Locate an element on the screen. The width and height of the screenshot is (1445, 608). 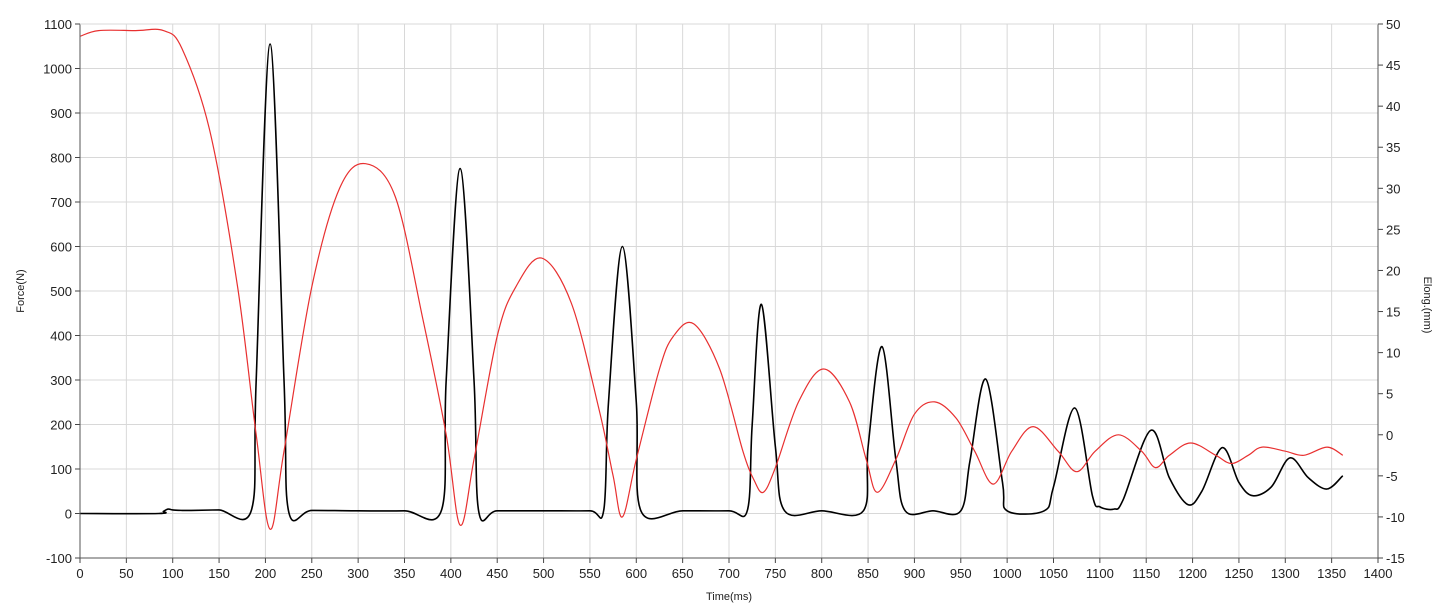
right-y-tick-label: 35 is located at coordinates (1393, 147).